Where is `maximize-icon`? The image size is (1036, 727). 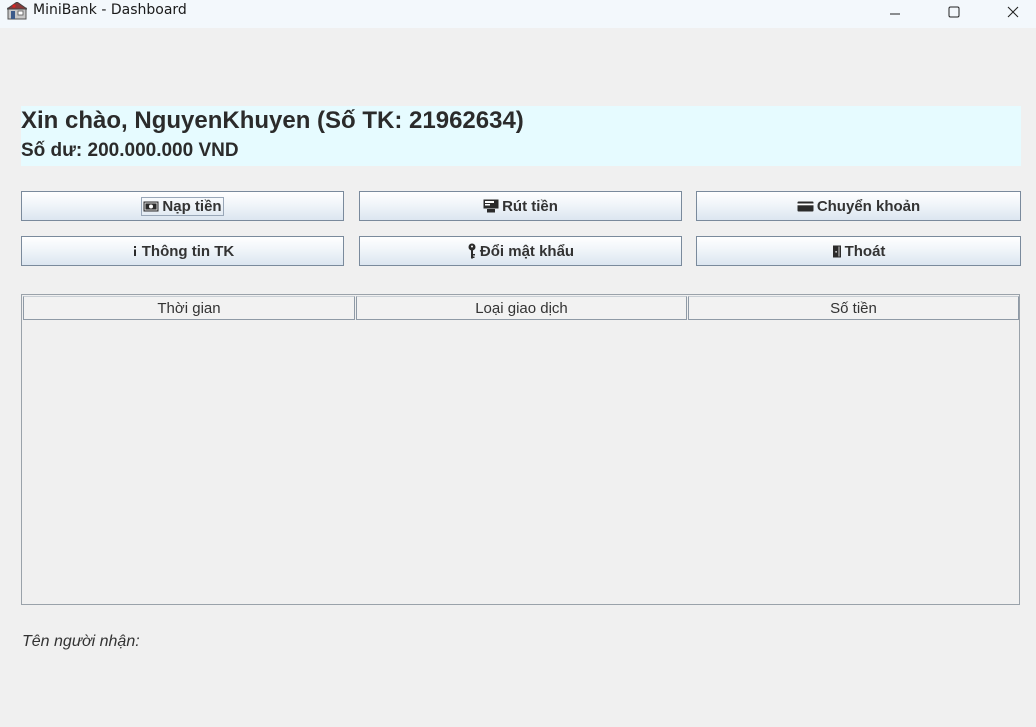
maximize-icon is located at coordinates (954, 12).